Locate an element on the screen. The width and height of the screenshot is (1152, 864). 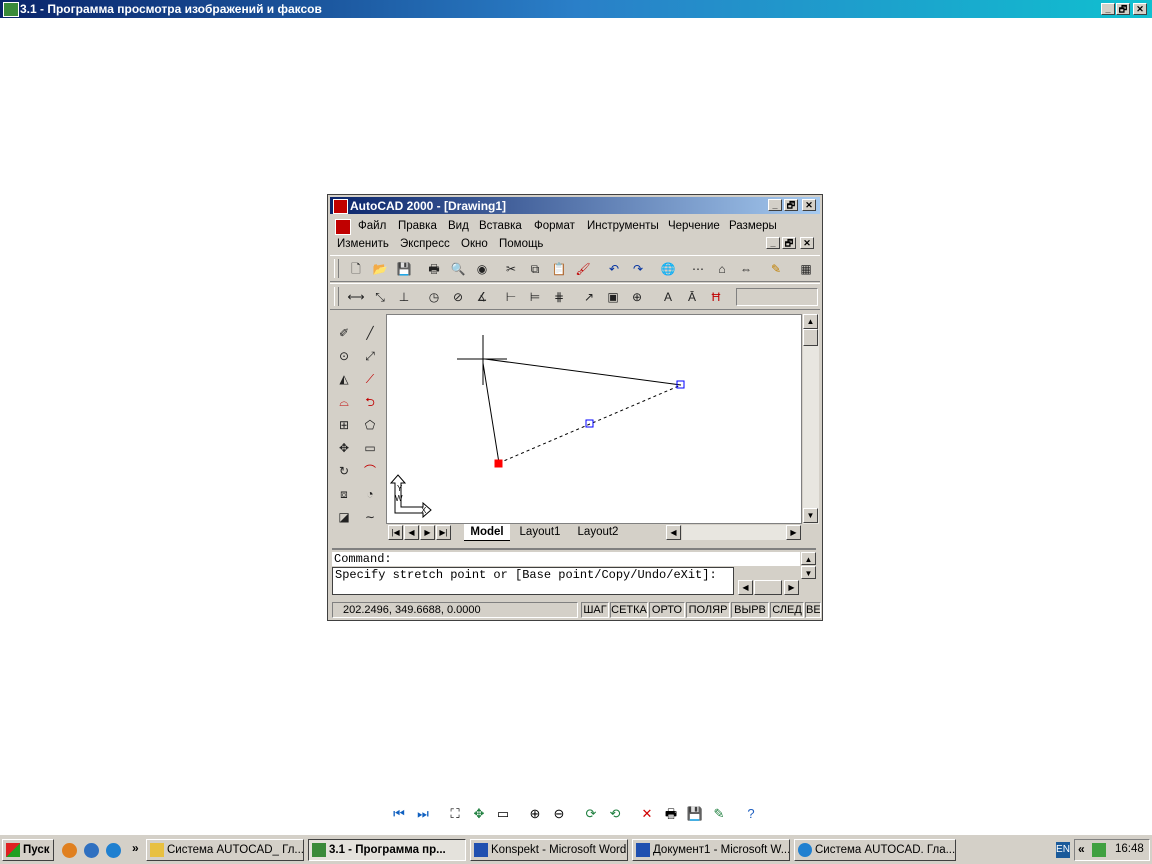
menu-file: Файл is located at coordinates (372, 226).